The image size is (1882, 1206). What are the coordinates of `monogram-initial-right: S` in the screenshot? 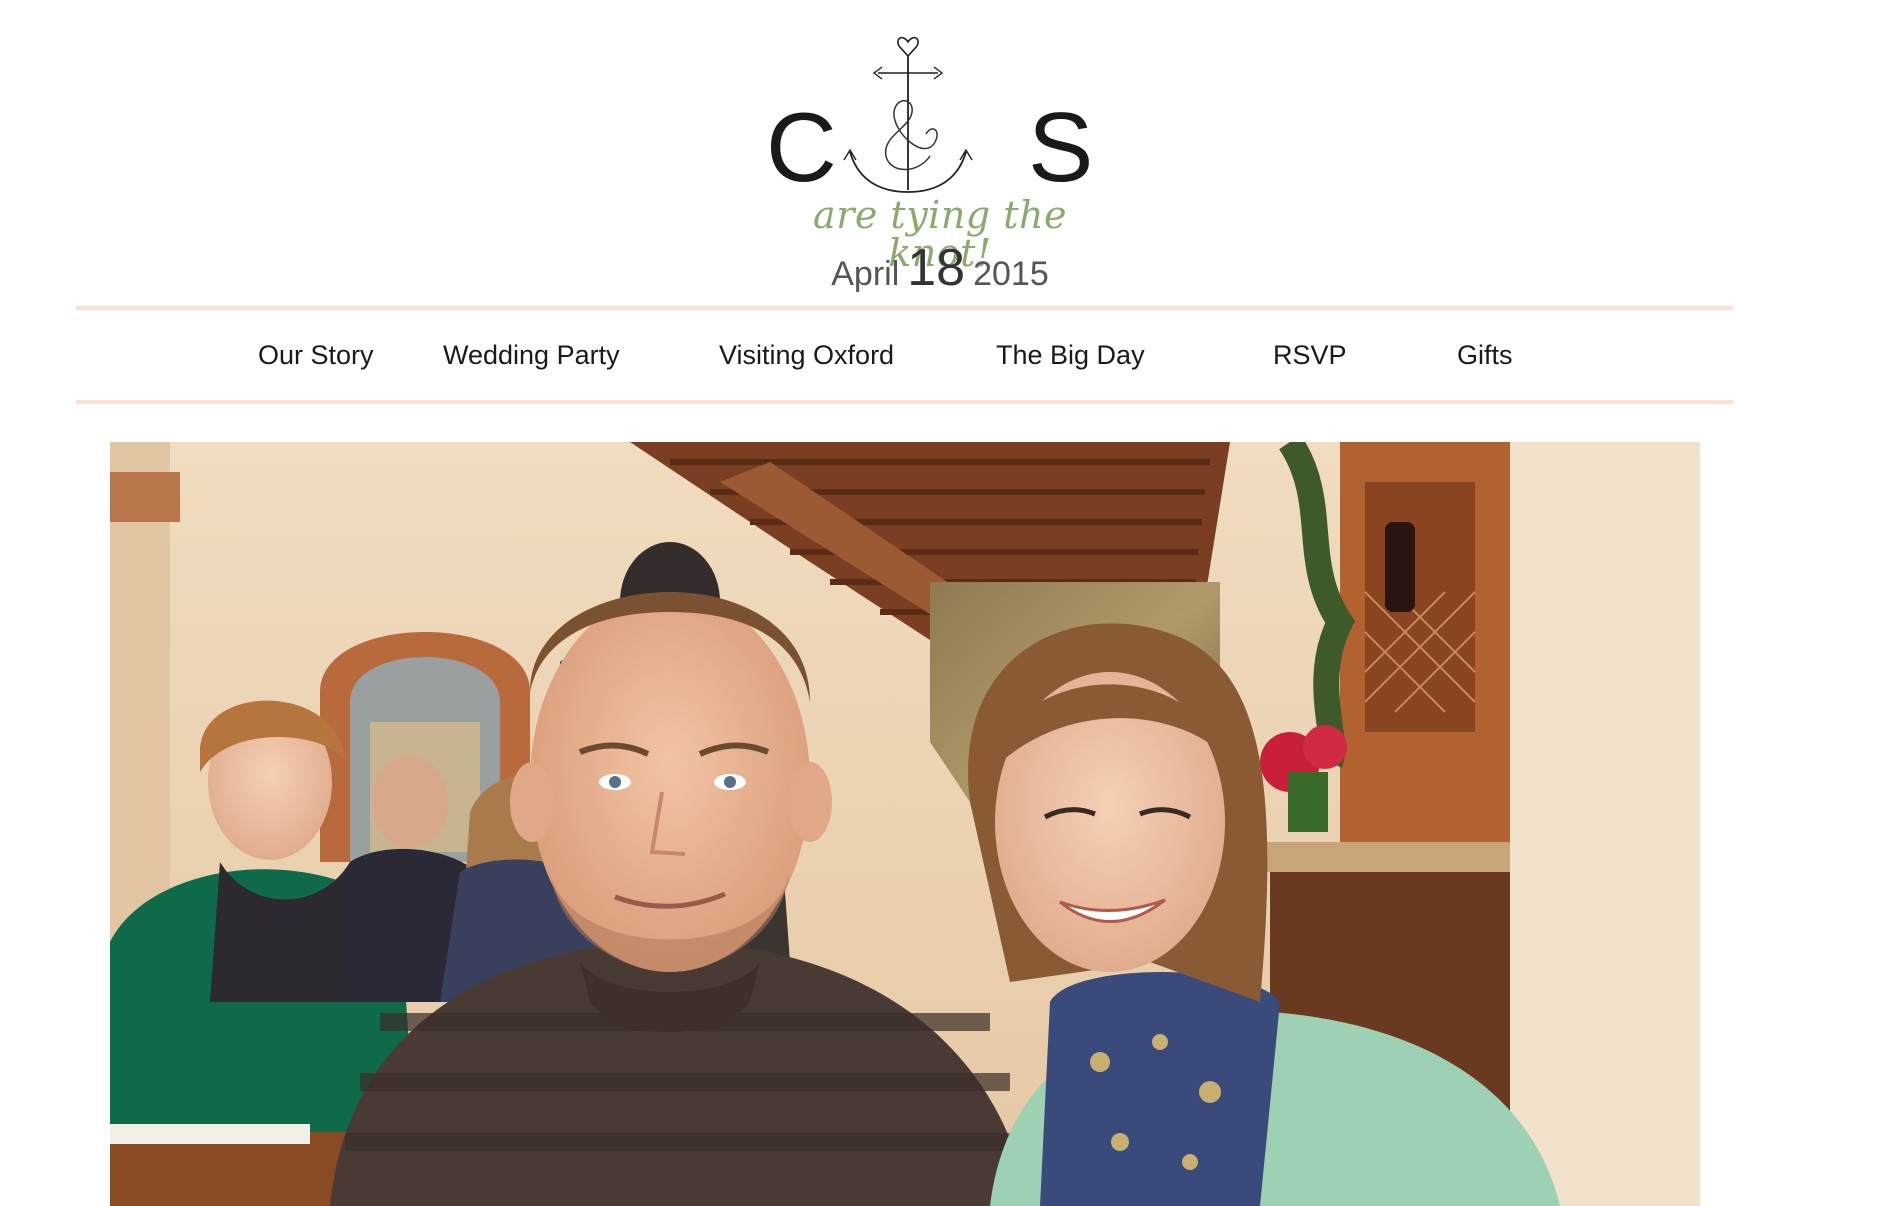 It's located at (1061, 147).